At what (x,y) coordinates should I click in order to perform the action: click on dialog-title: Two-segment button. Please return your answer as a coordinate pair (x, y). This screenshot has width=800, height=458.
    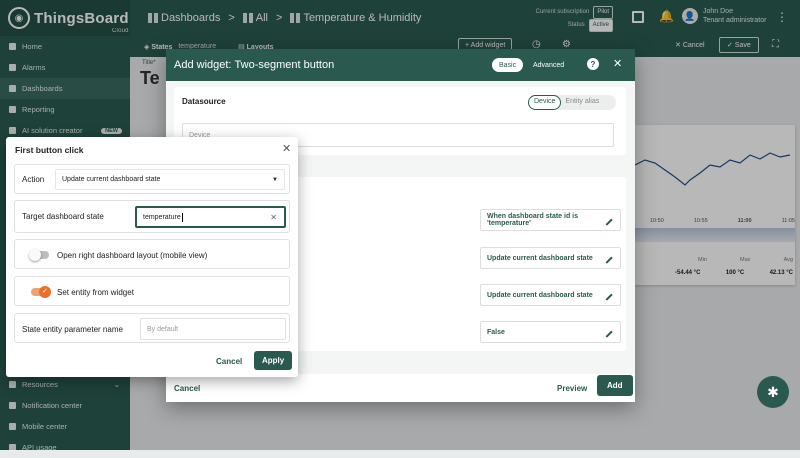
    Looking at the image, I should click on (284, 65).